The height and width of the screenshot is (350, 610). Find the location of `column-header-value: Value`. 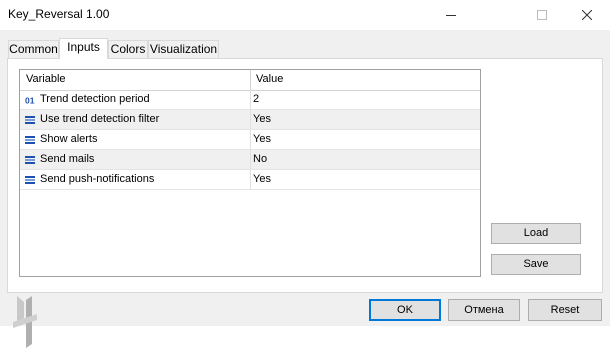

column-header-value: Value is located at coordinates (269, 79).